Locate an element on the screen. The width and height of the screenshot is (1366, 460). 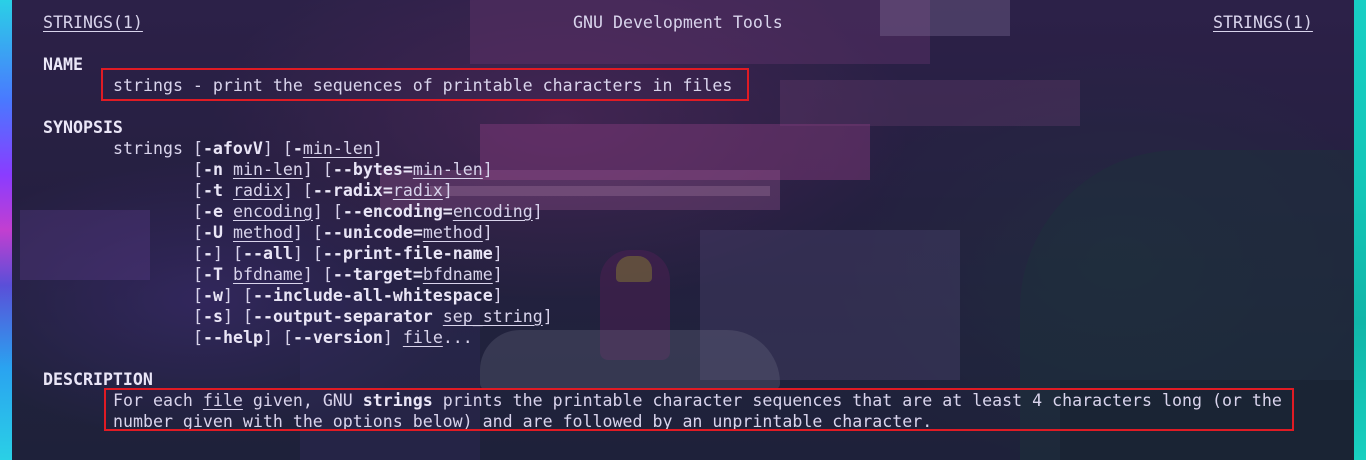
section-heading-description: DESCRIPTION is located at coordinates (98, 379).